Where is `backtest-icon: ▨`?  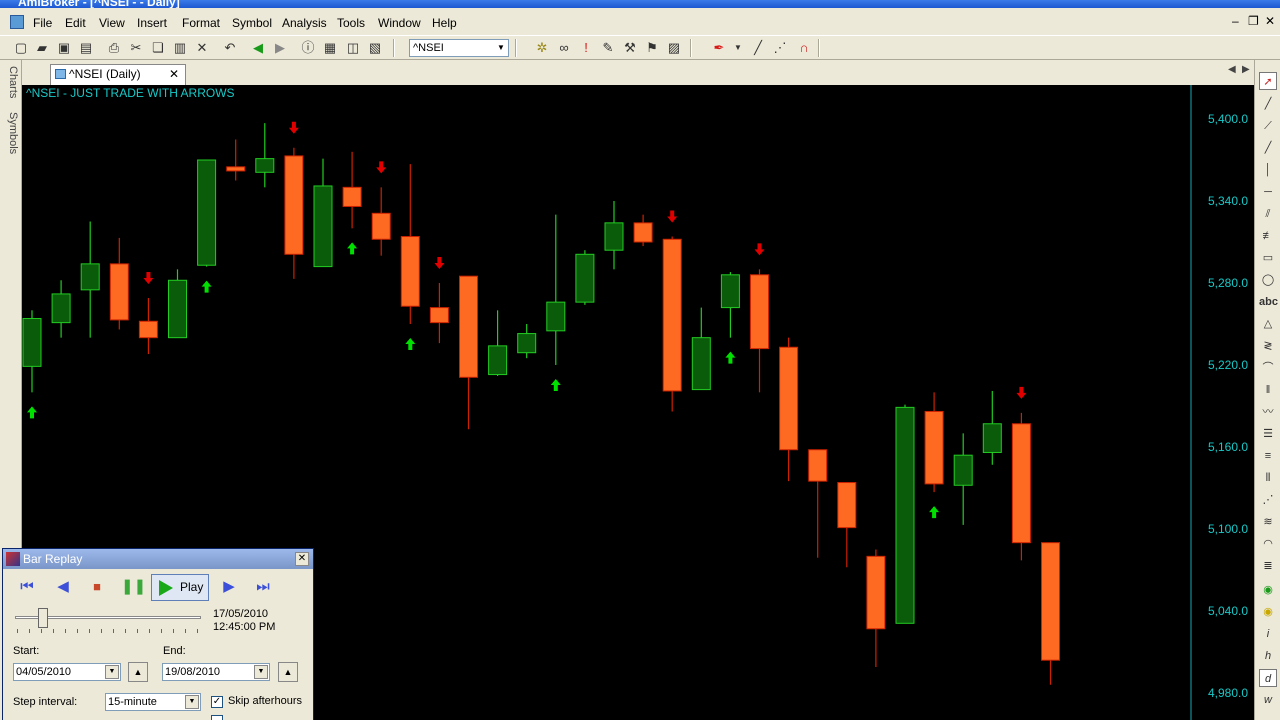 backtest-icon: ▨ is located at coordinates (674, 48).